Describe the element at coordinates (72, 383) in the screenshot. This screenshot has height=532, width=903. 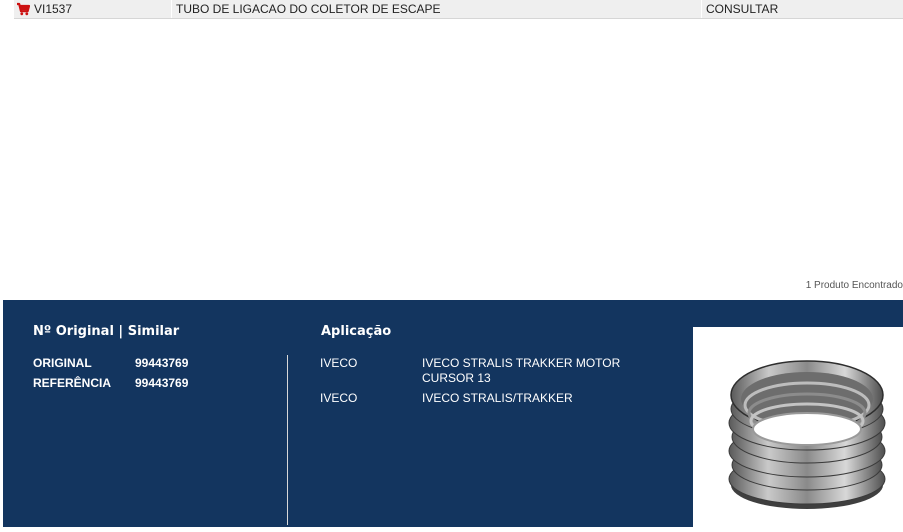
I see `reference-label: REFERÊNCIA` at that location.